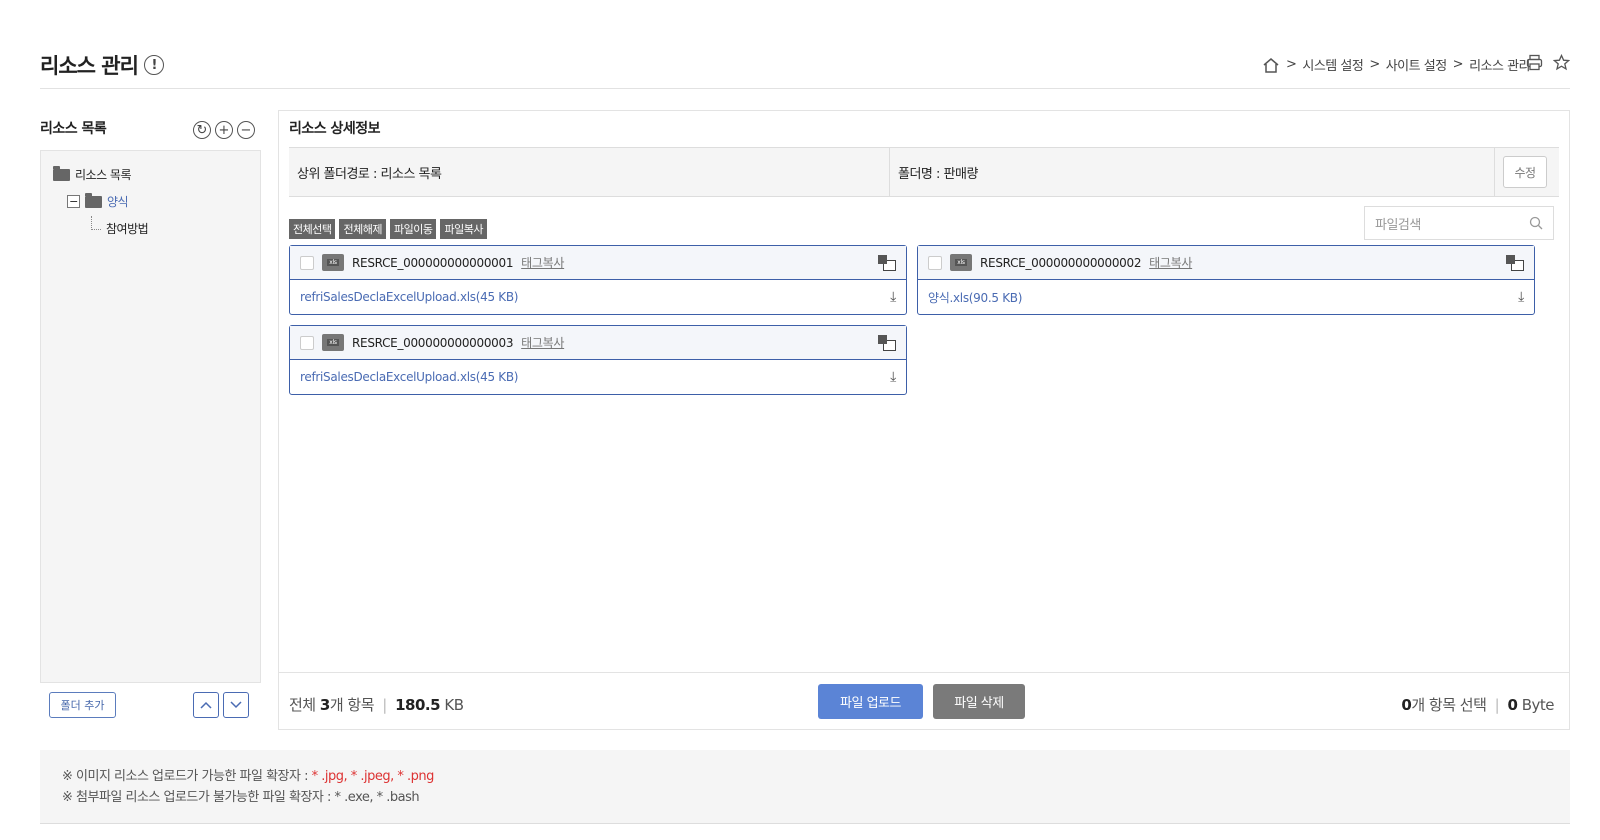 This screenshot has height=840, width=1600. What do you see at coordinates (246, 130) in the screenshot?
I see `remove-icon: −` at bounding box center [246, 130].